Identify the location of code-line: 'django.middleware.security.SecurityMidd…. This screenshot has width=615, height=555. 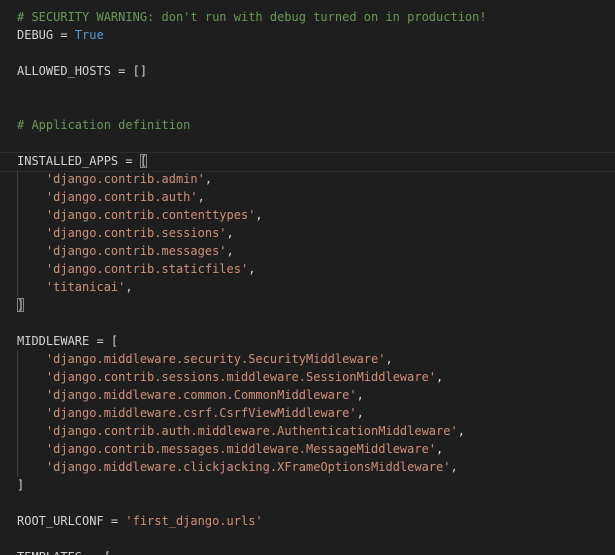
(205, 359).